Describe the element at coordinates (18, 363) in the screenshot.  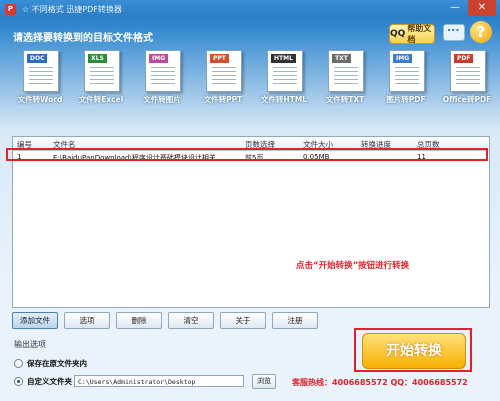
I see `radio-original-folder` at that location.